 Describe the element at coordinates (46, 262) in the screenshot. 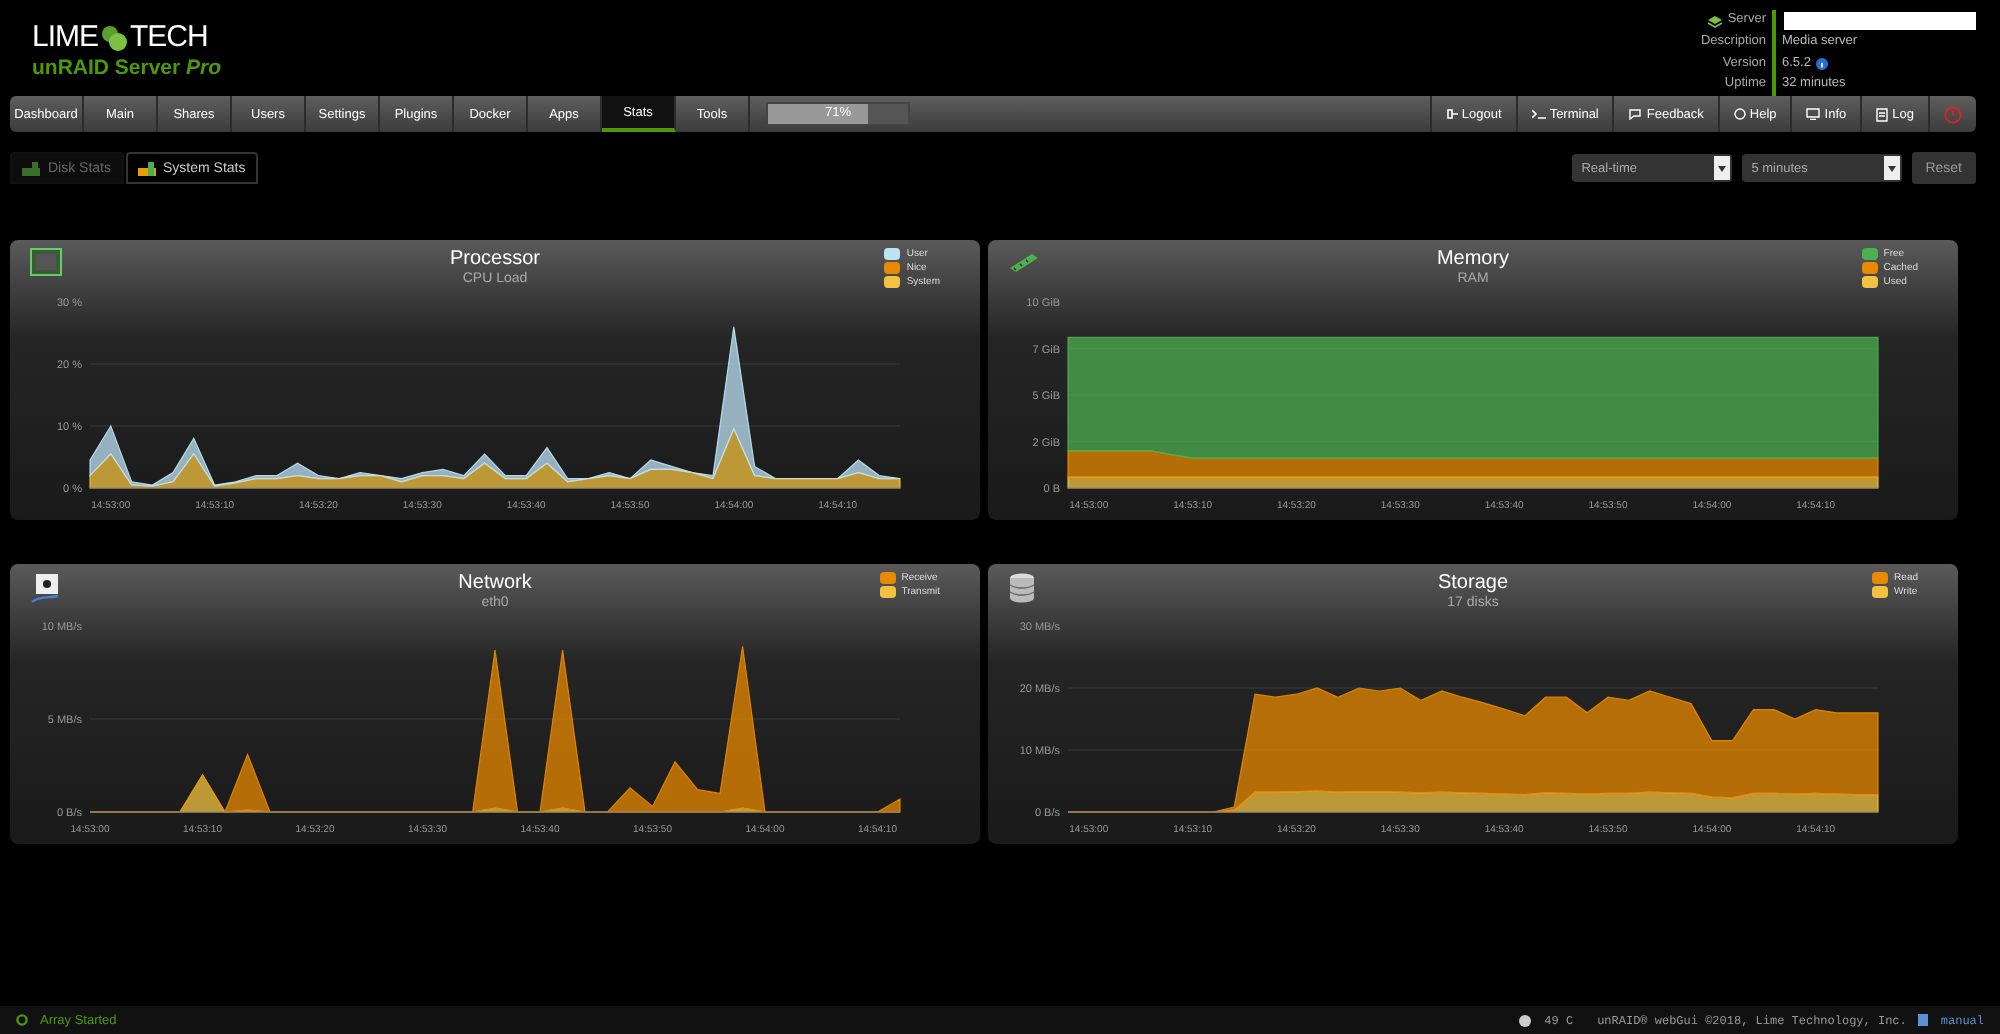

I see `chip-icon` at that location.